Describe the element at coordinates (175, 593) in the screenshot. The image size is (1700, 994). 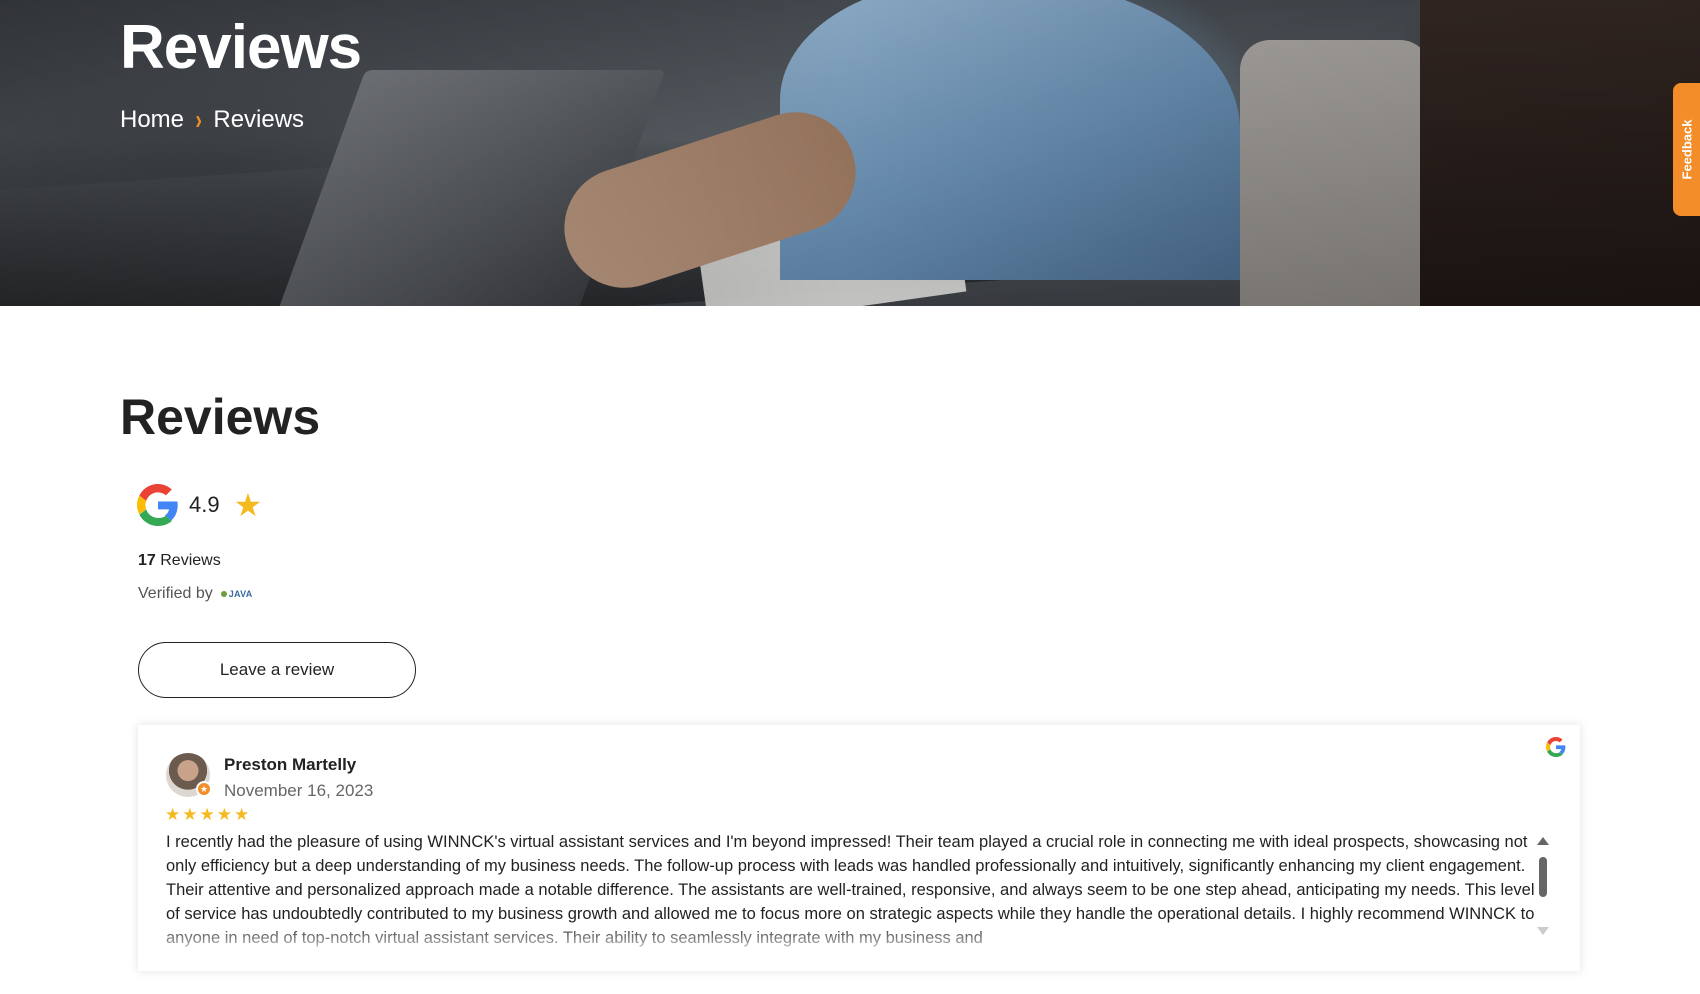
I see `verified-label: Verified by` at that location.